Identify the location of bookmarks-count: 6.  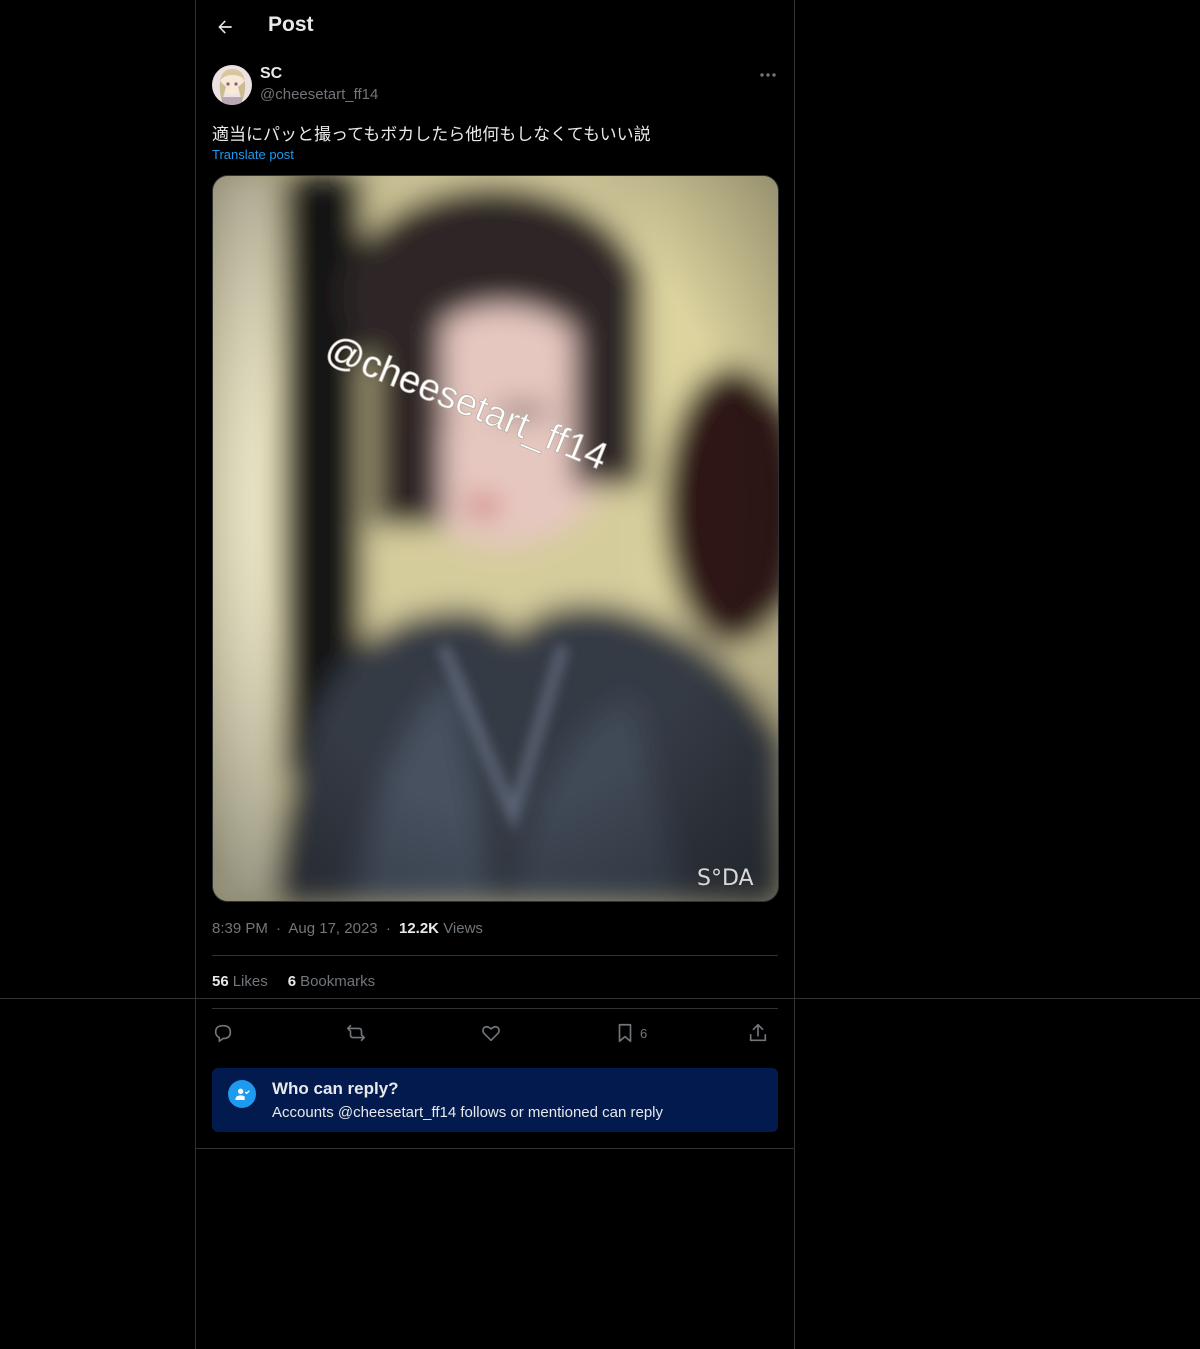
(292, 981).